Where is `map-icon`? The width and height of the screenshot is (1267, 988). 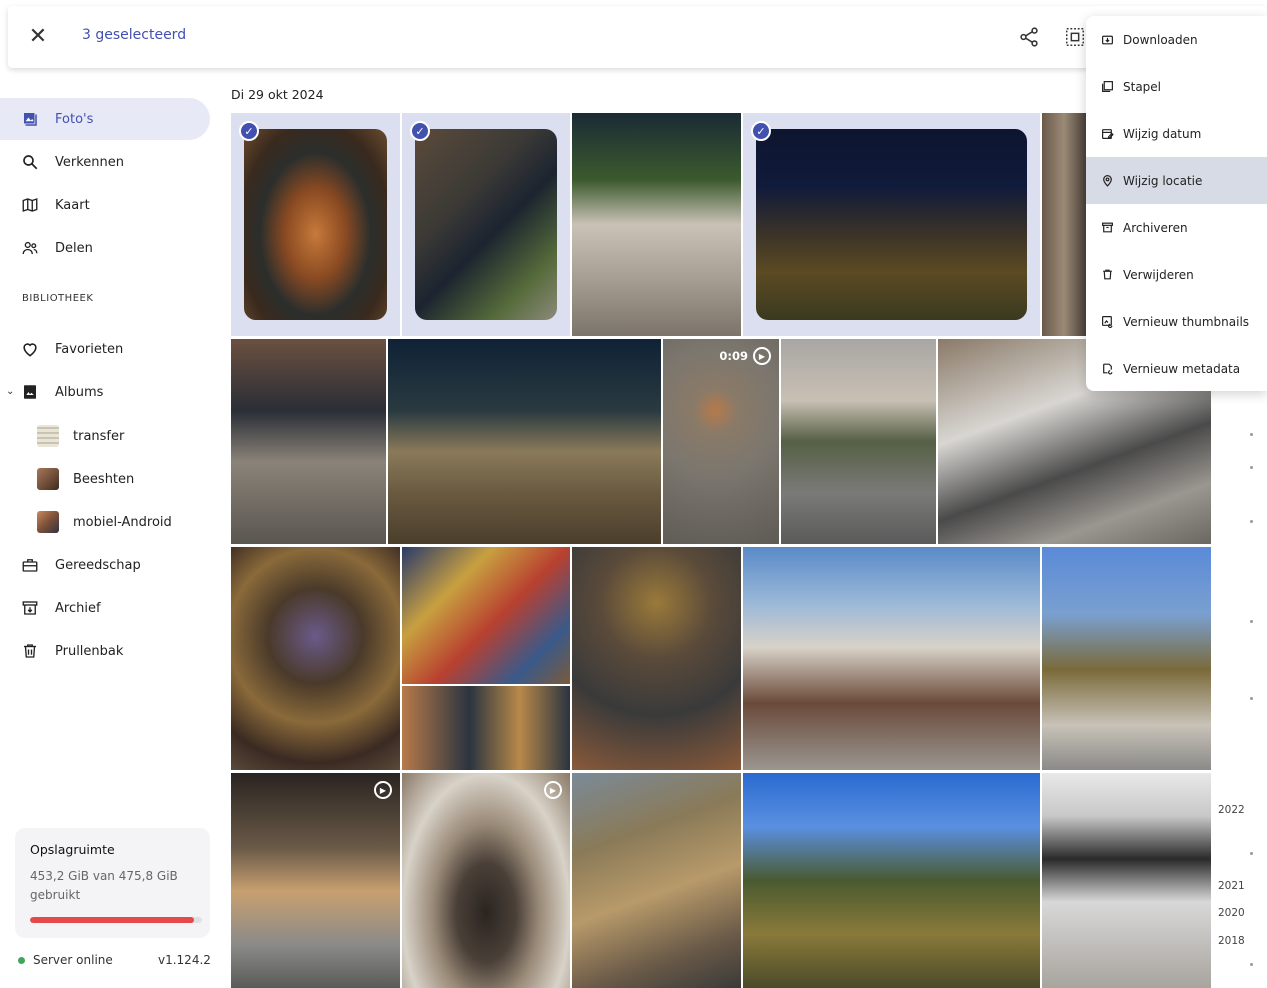
map-icon is located at coordinates (30, 205).